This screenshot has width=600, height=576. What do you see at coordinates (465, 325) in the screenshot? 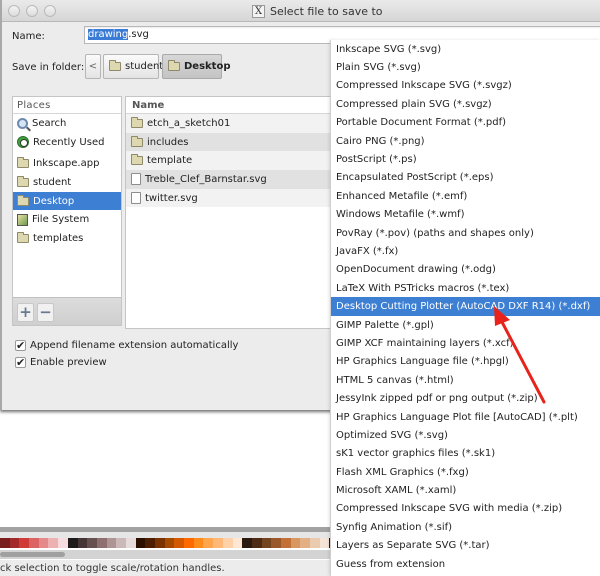
I see `file-type-option: GIMP Palette (*.gpl)` at bounding box center [465, 325].